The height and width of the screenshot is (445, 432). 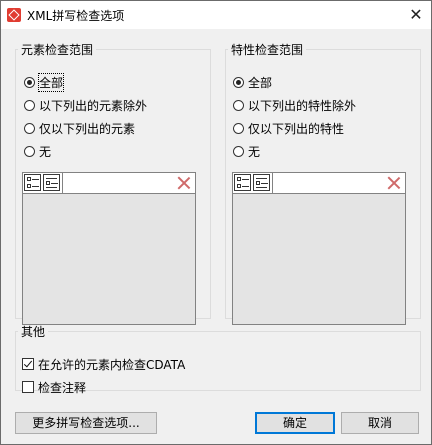 What do you see at coordinates (216, 15) in the screenshot?
I see `title-bar: XML拼写检查选项 ✕` at bounding box center [216, 15].